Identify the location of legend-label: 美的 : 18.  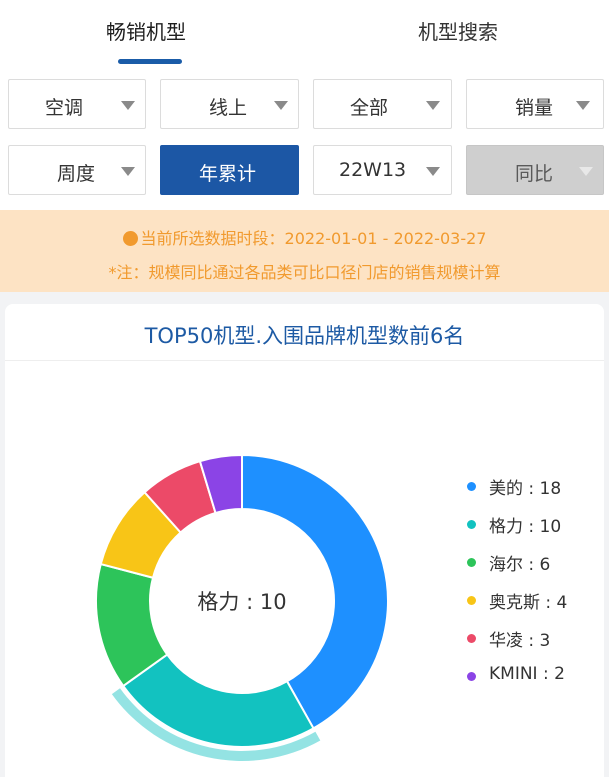
(525, 489).